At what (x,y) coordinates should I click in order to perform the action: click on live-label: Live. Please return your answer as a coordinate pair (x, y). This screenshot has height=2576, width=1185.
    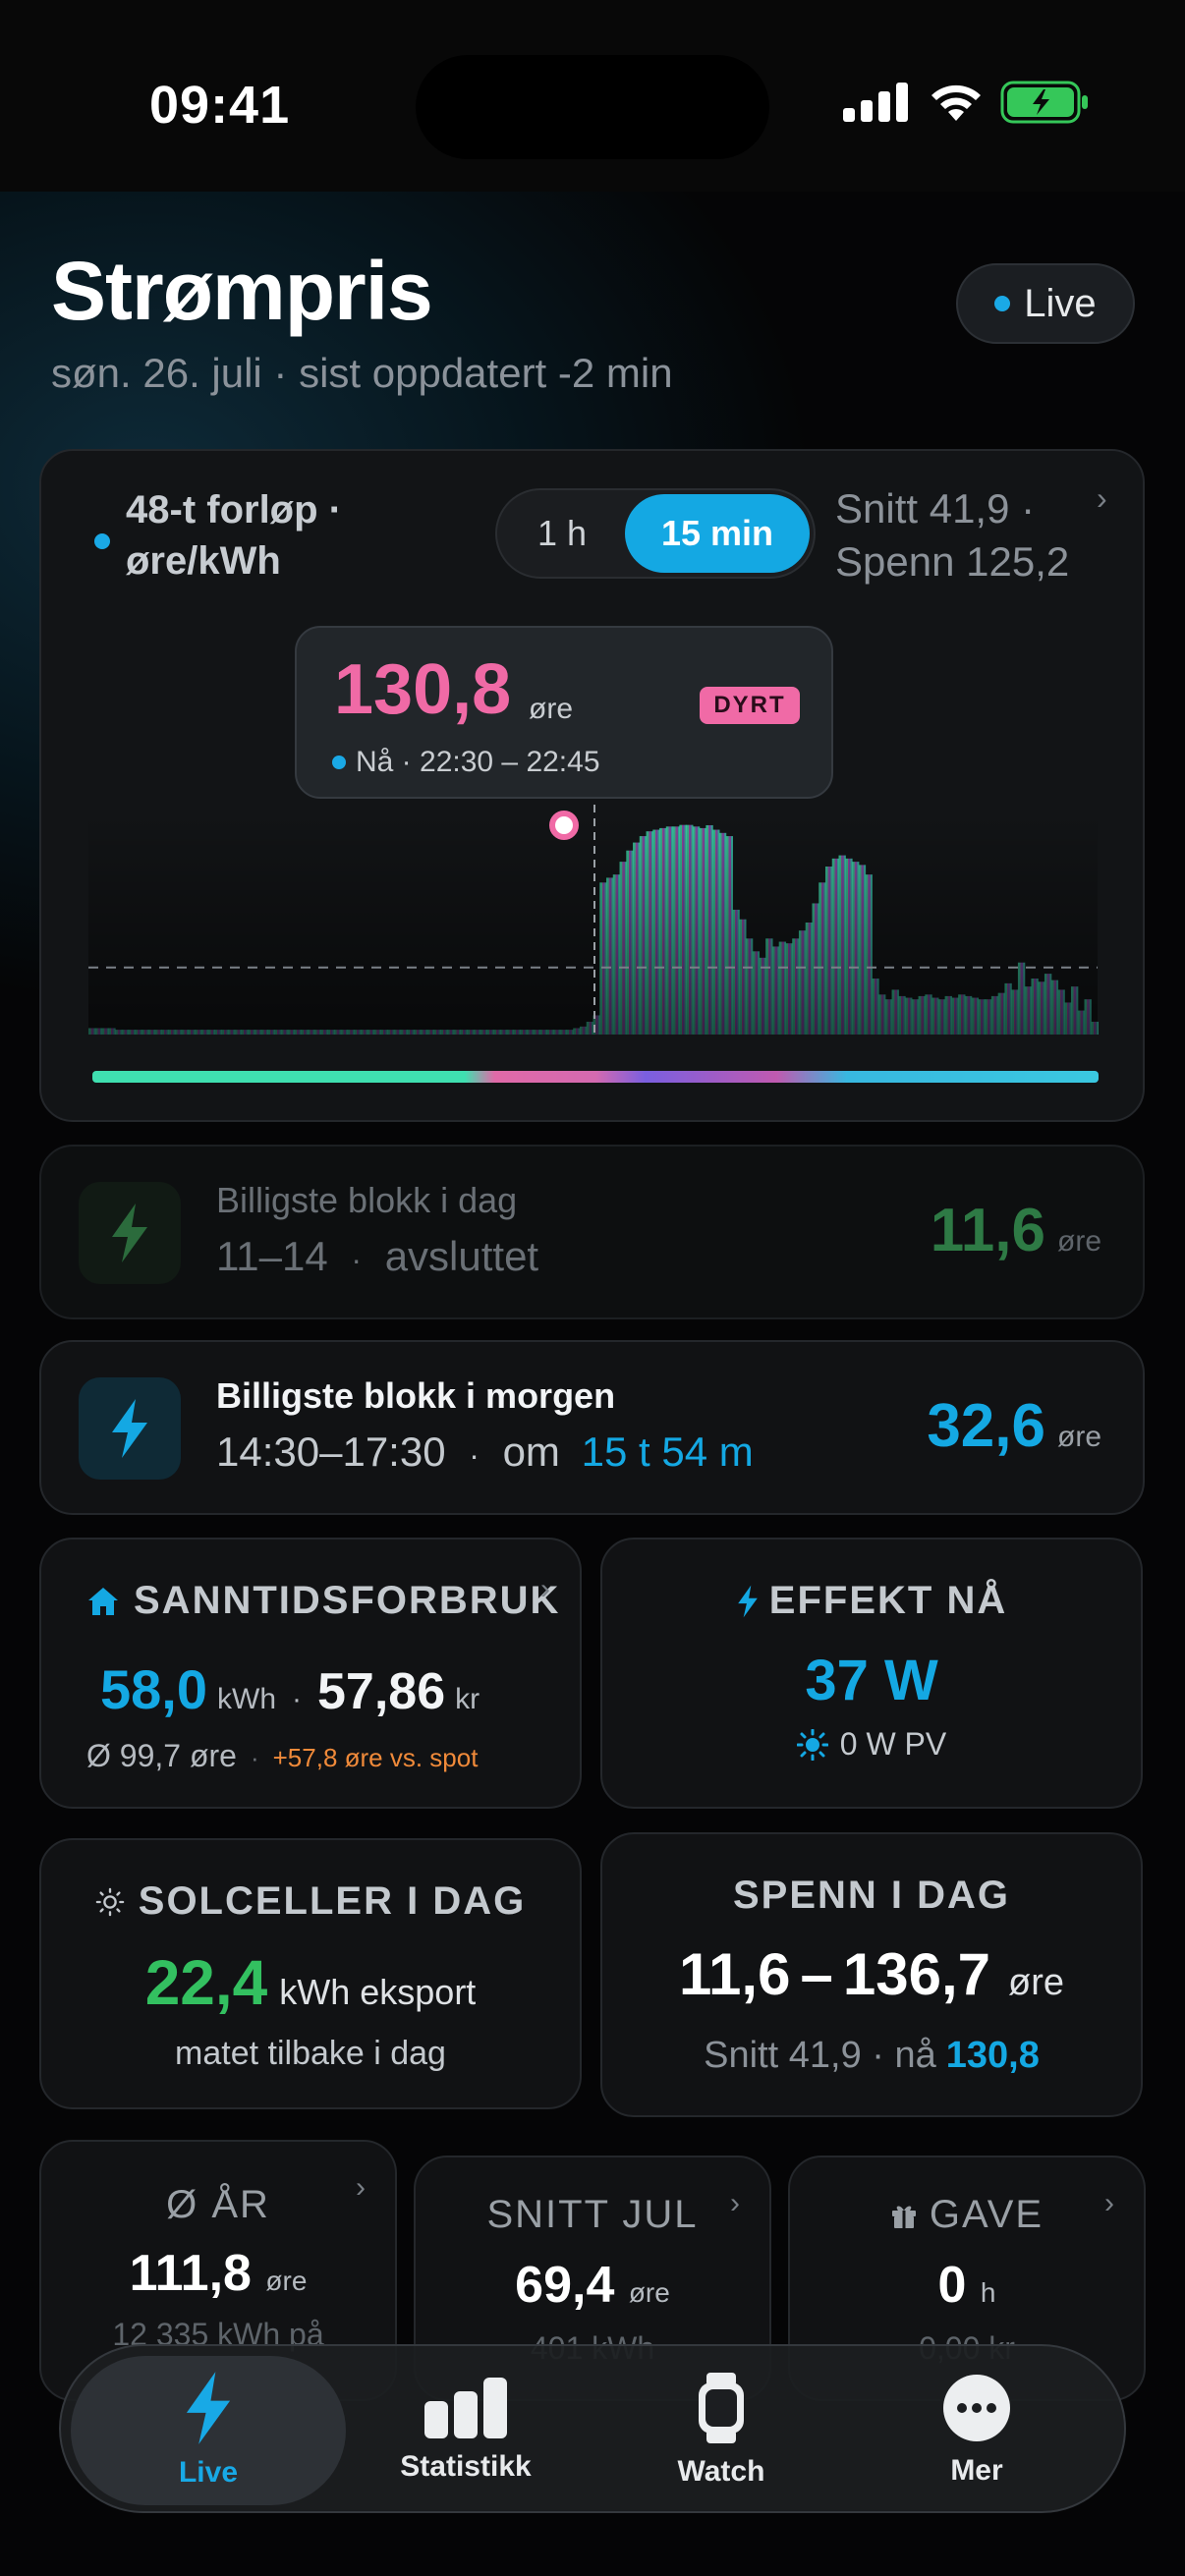
    Looking at the image, I should click on (1061, 303).